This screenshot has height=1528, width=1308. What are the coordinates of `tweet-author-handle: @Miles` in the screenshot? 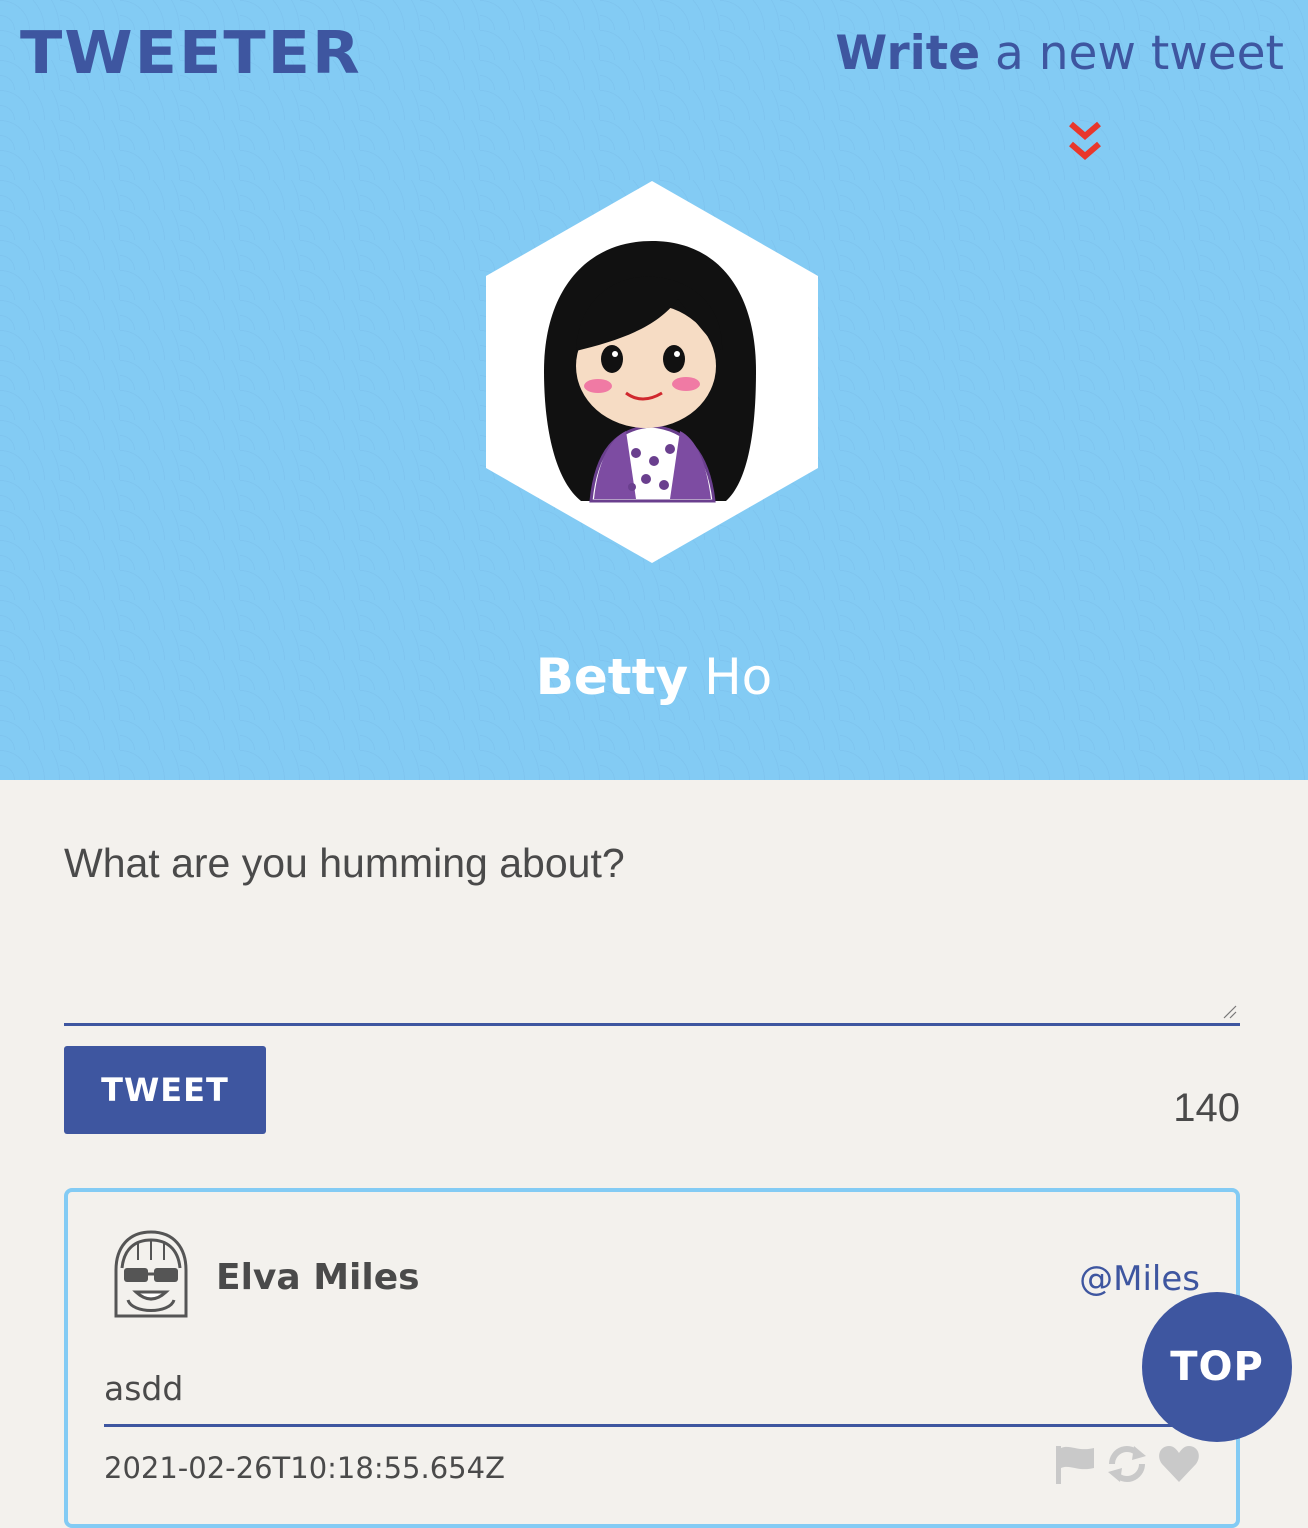 It's located at (1139, 1279).